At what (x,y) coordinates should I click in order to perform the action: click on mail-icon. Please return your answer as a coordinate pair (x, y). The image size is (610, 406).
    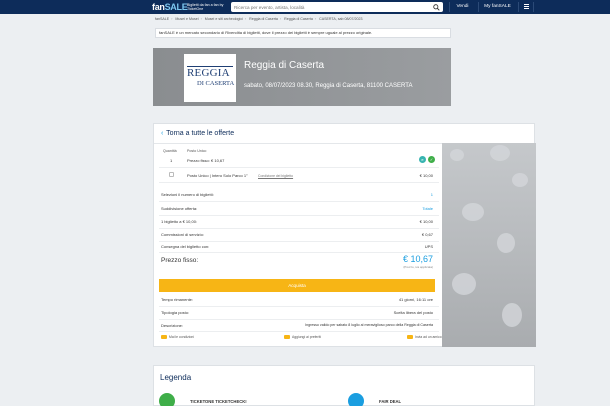
    Looking at the image, I should click on (410, 337).